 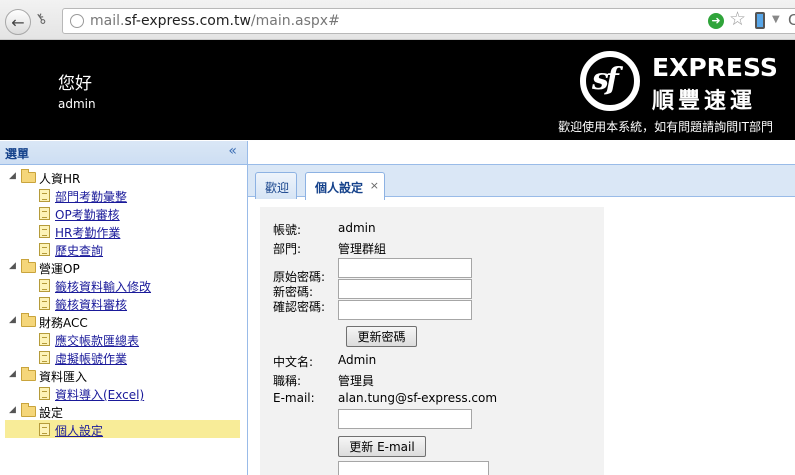 I want to click on confirm-password-input, so click(x=405, y=310).